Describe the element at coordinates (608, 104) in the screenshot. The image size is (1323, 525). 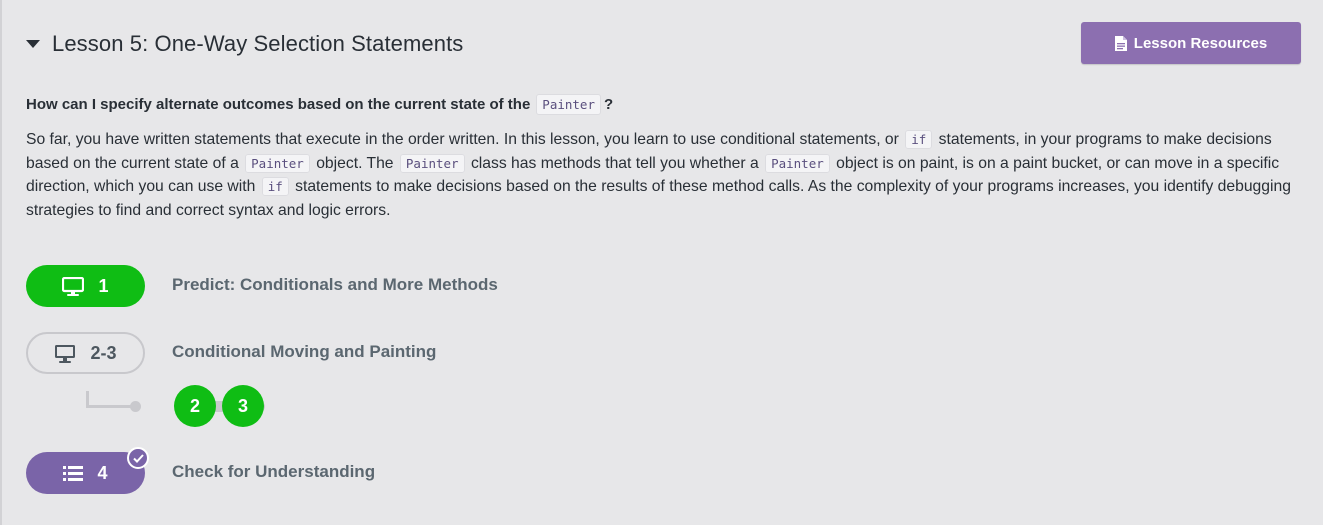
I see `question-end: ?` at that location.